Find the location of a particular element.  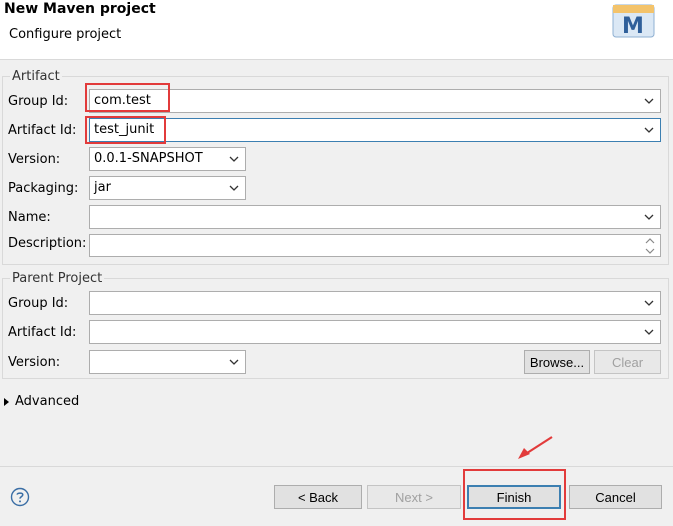

help-icon is located at coordinates (20, 497).